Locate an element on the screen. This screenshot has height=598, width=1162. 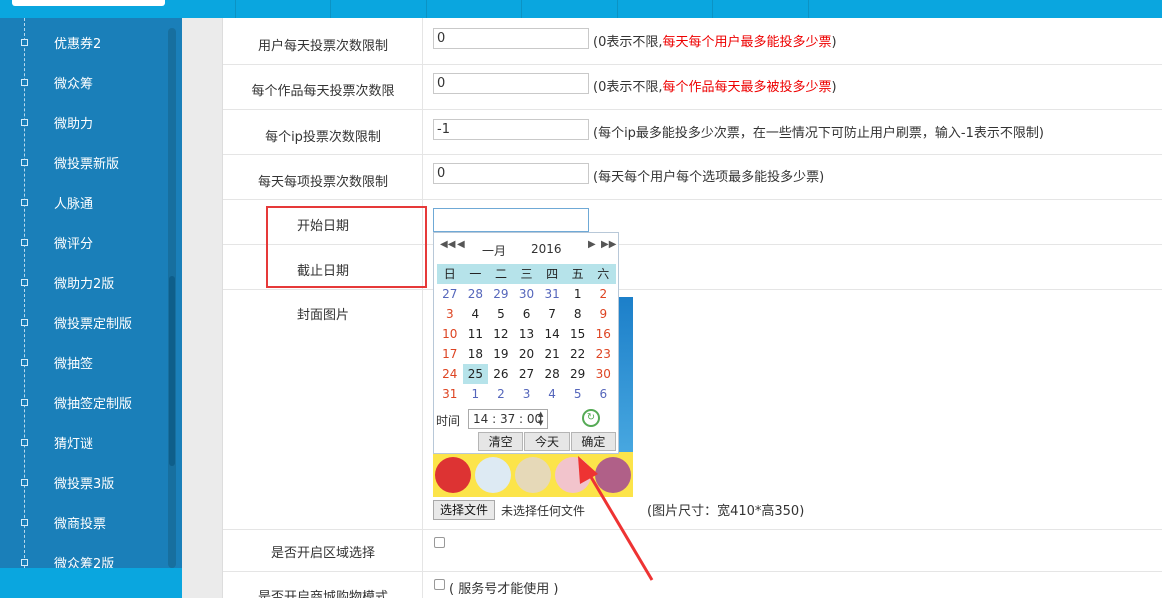
today-button: 今天 is located at coordinates (547, 441).